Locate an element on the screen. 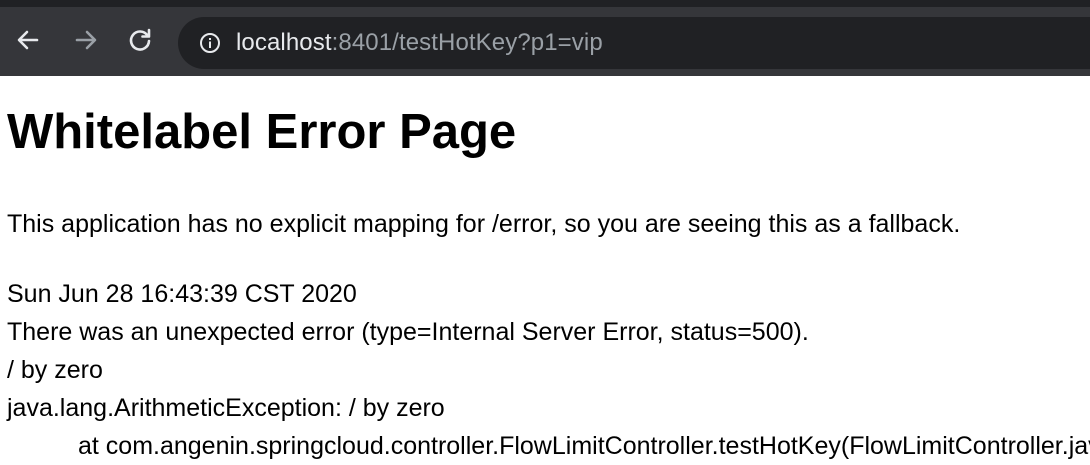 The height and width of the screenshot is (465, 1090). reload-button is located at coordinates (140, 42).